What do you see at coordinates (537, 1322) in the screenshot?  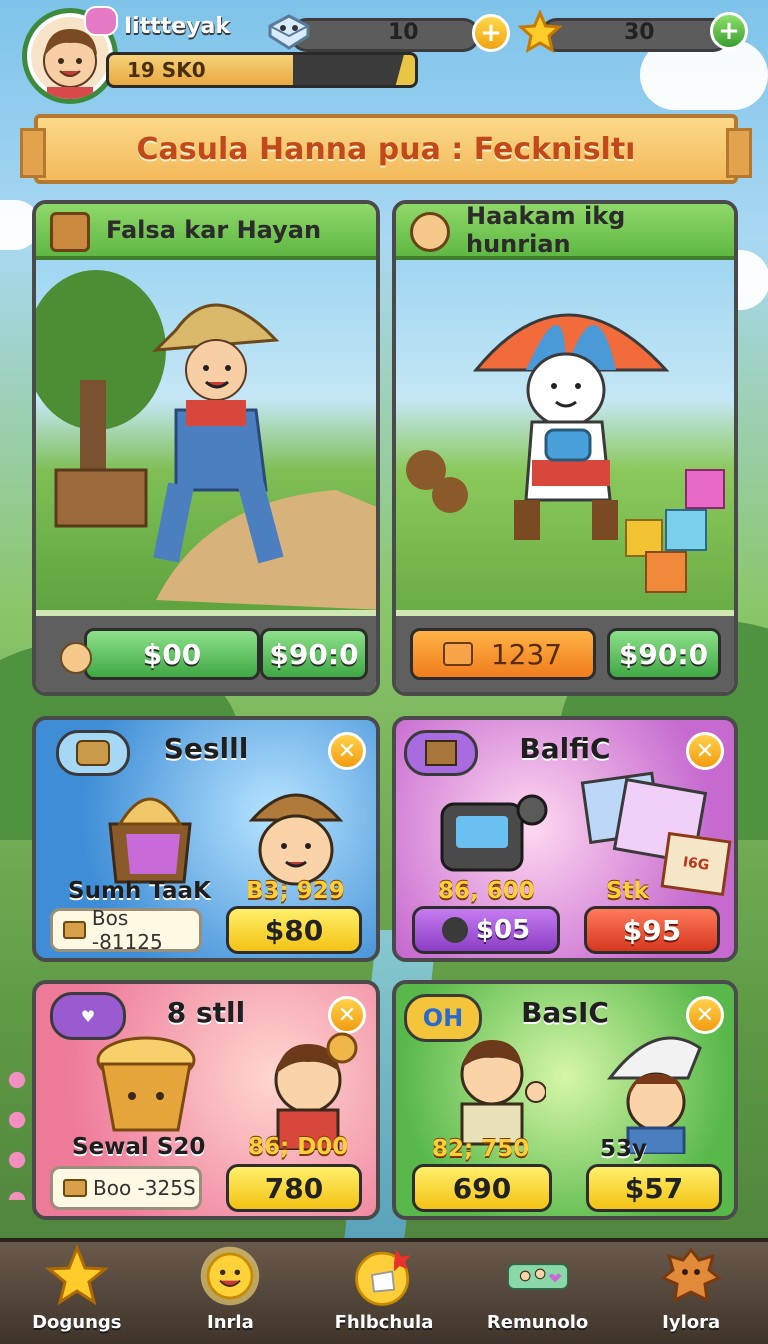 I see `nav-label-remunolo: Remunolo` at bounding box center [537, 1322].